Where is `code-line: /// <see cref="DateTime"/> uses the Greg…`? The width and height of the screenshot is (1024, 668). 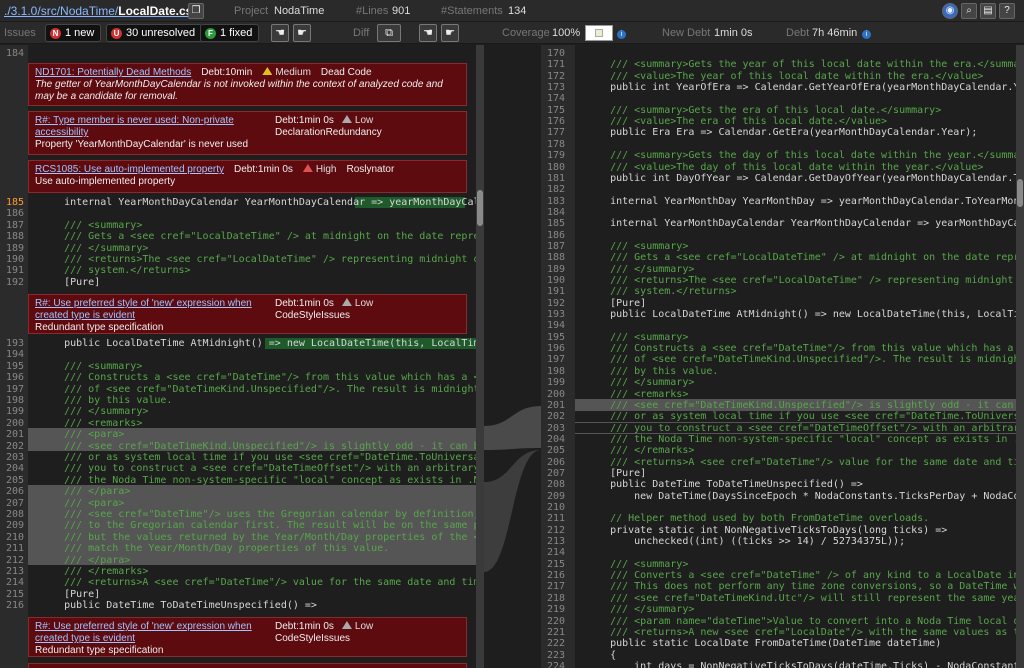 code-line: /// <see cref="DateTime"/> uses the Greg… is located at coordinates (262, 514).